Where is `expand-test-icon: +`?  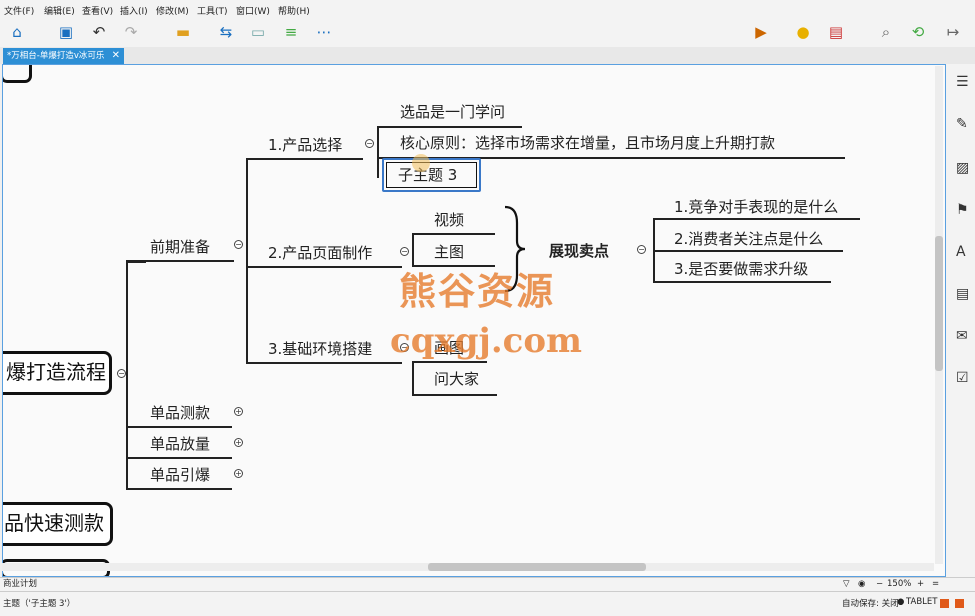
expand-test-icon: + is located at coordinates (238, 411).